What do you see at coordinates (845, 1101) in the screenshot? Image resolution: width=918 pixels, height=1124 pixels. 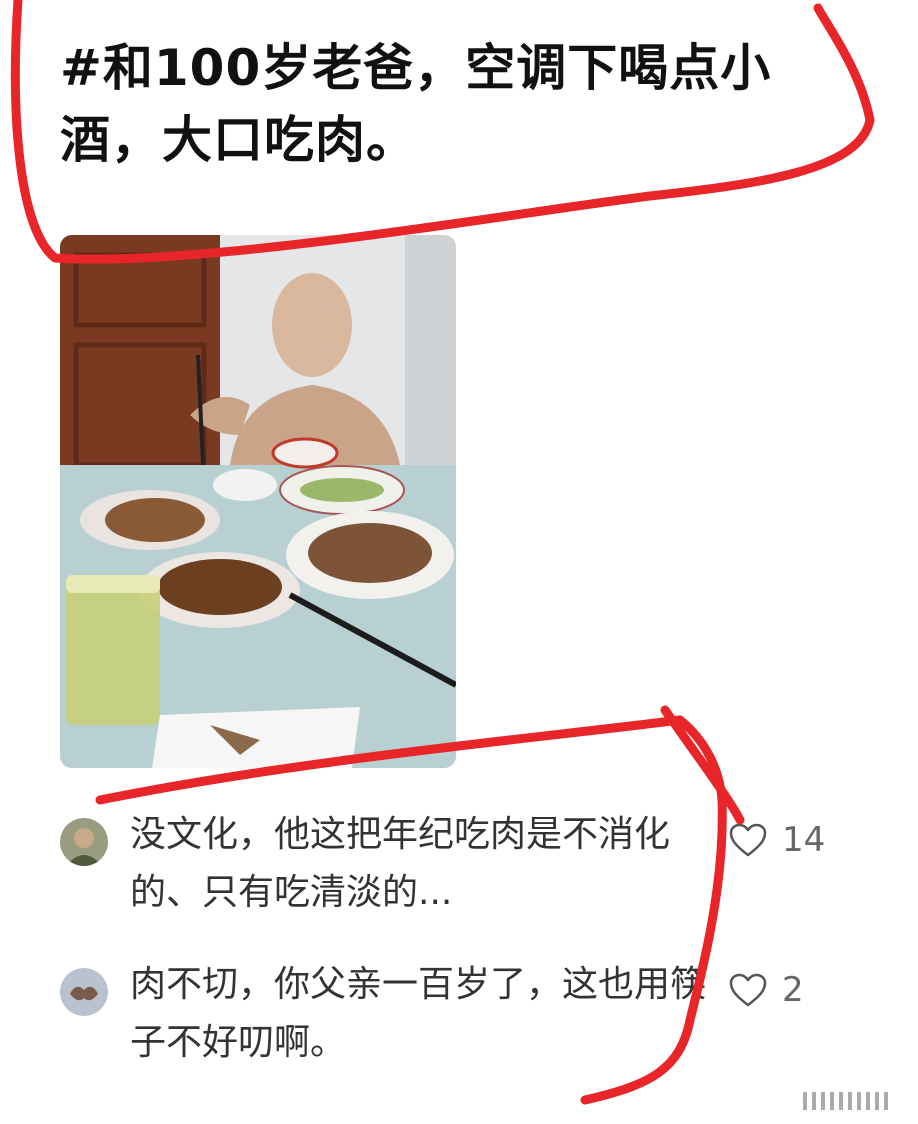 I see `watermark-bars` at bounding box center [845, 1101].